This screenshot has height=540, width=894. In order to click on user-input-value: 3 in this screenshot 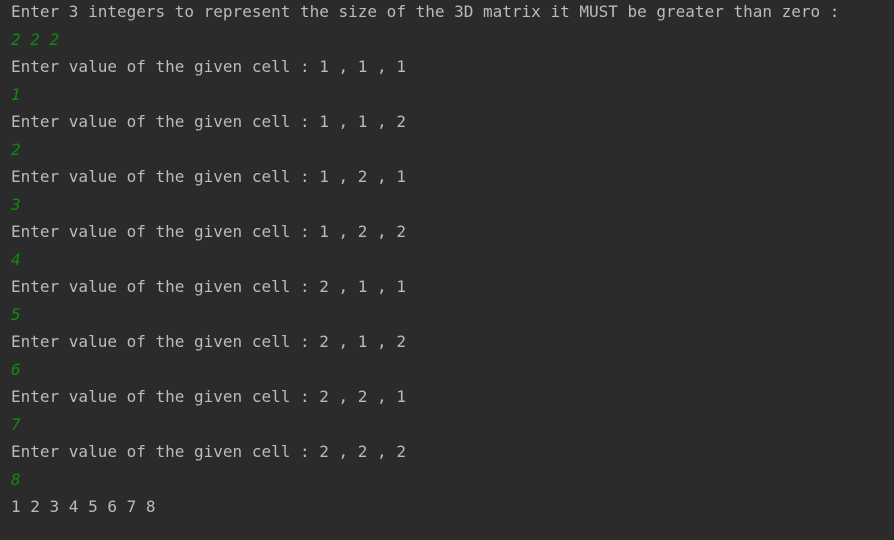, I will do `click(16, 204)`.